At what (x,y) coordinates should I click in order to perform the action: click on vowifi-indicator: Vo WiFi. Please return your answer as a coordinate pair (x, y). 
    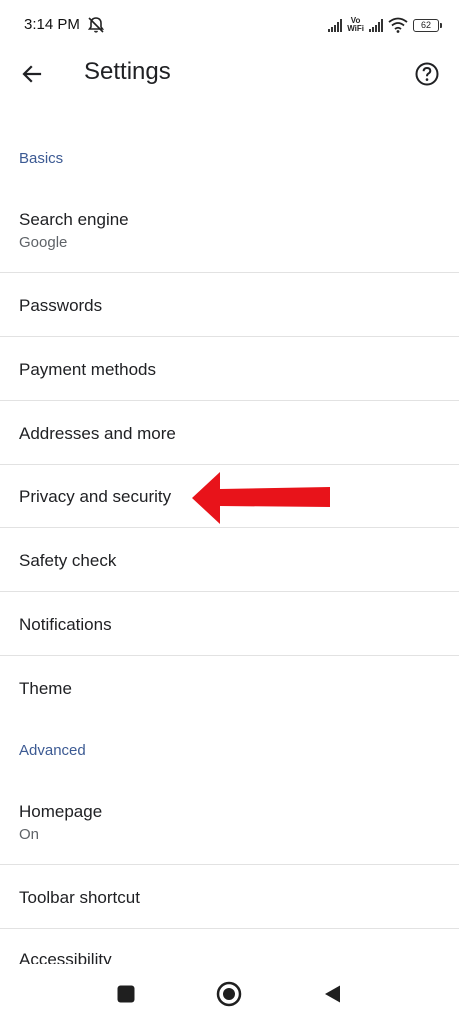
    Looking at the image, I should click on (355, 25).